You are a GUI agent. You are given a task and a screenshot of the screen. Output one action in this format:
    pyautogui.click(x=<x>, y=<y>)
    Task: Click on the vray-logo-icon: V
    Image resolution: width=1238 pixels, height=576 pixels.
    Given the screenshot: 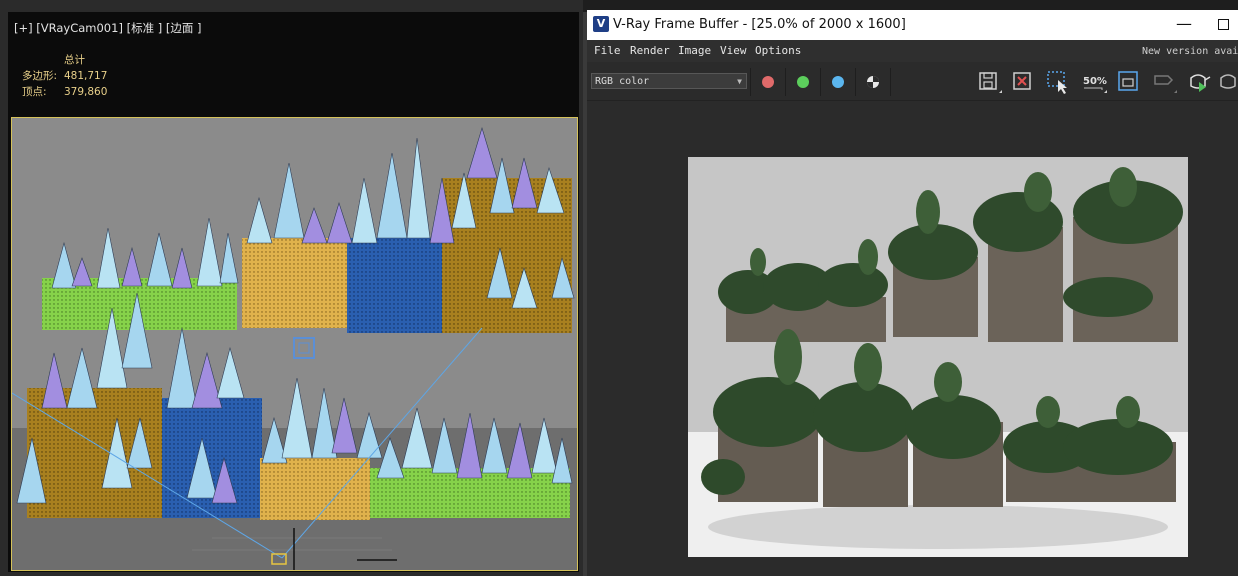 What is the action you would take?
    pyautogui.click(x=601, y=24)
    